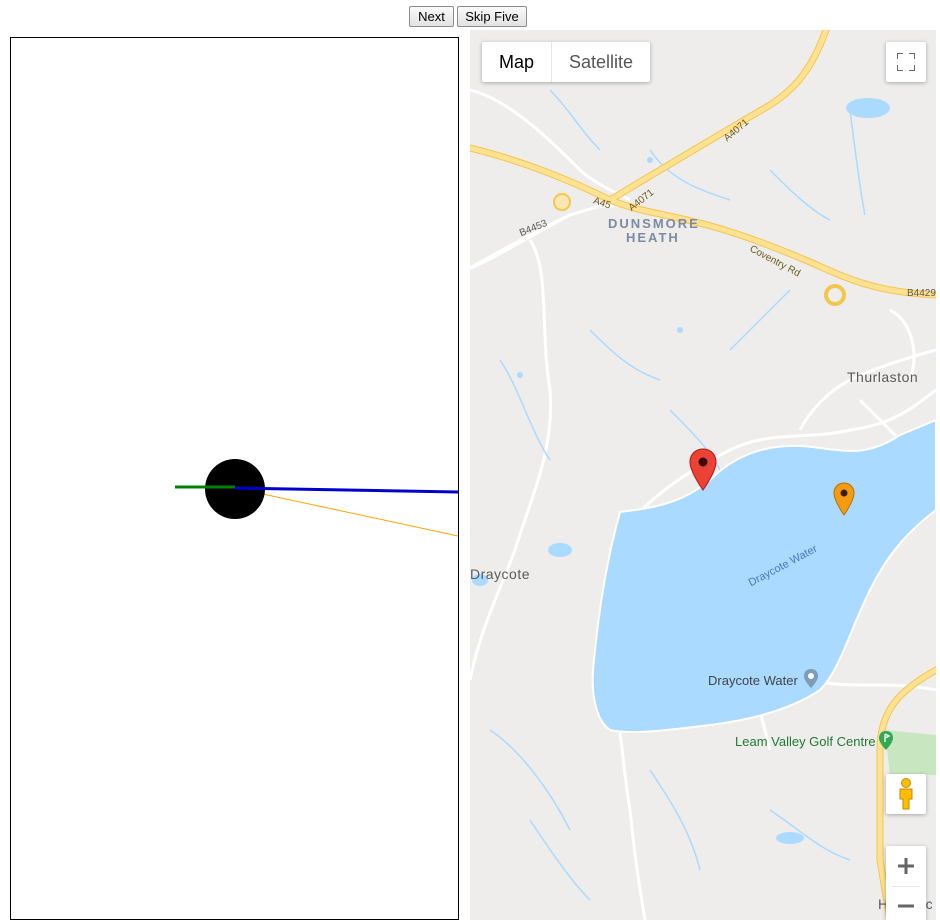  I want to click on road-label-b4429: B4429, so click(921, 293).